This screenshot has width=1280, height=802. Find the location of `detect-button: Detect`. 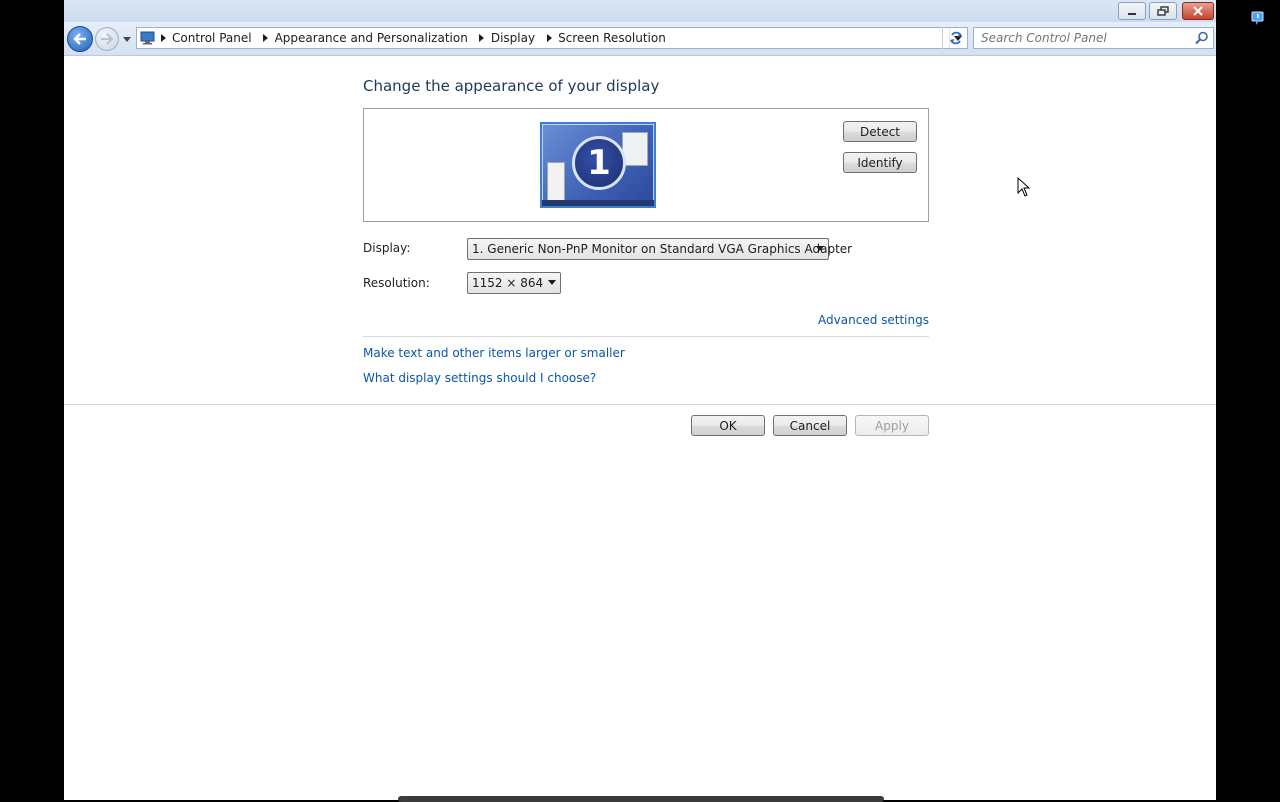

detect-button: Detect is located at coordinates (880, 131).